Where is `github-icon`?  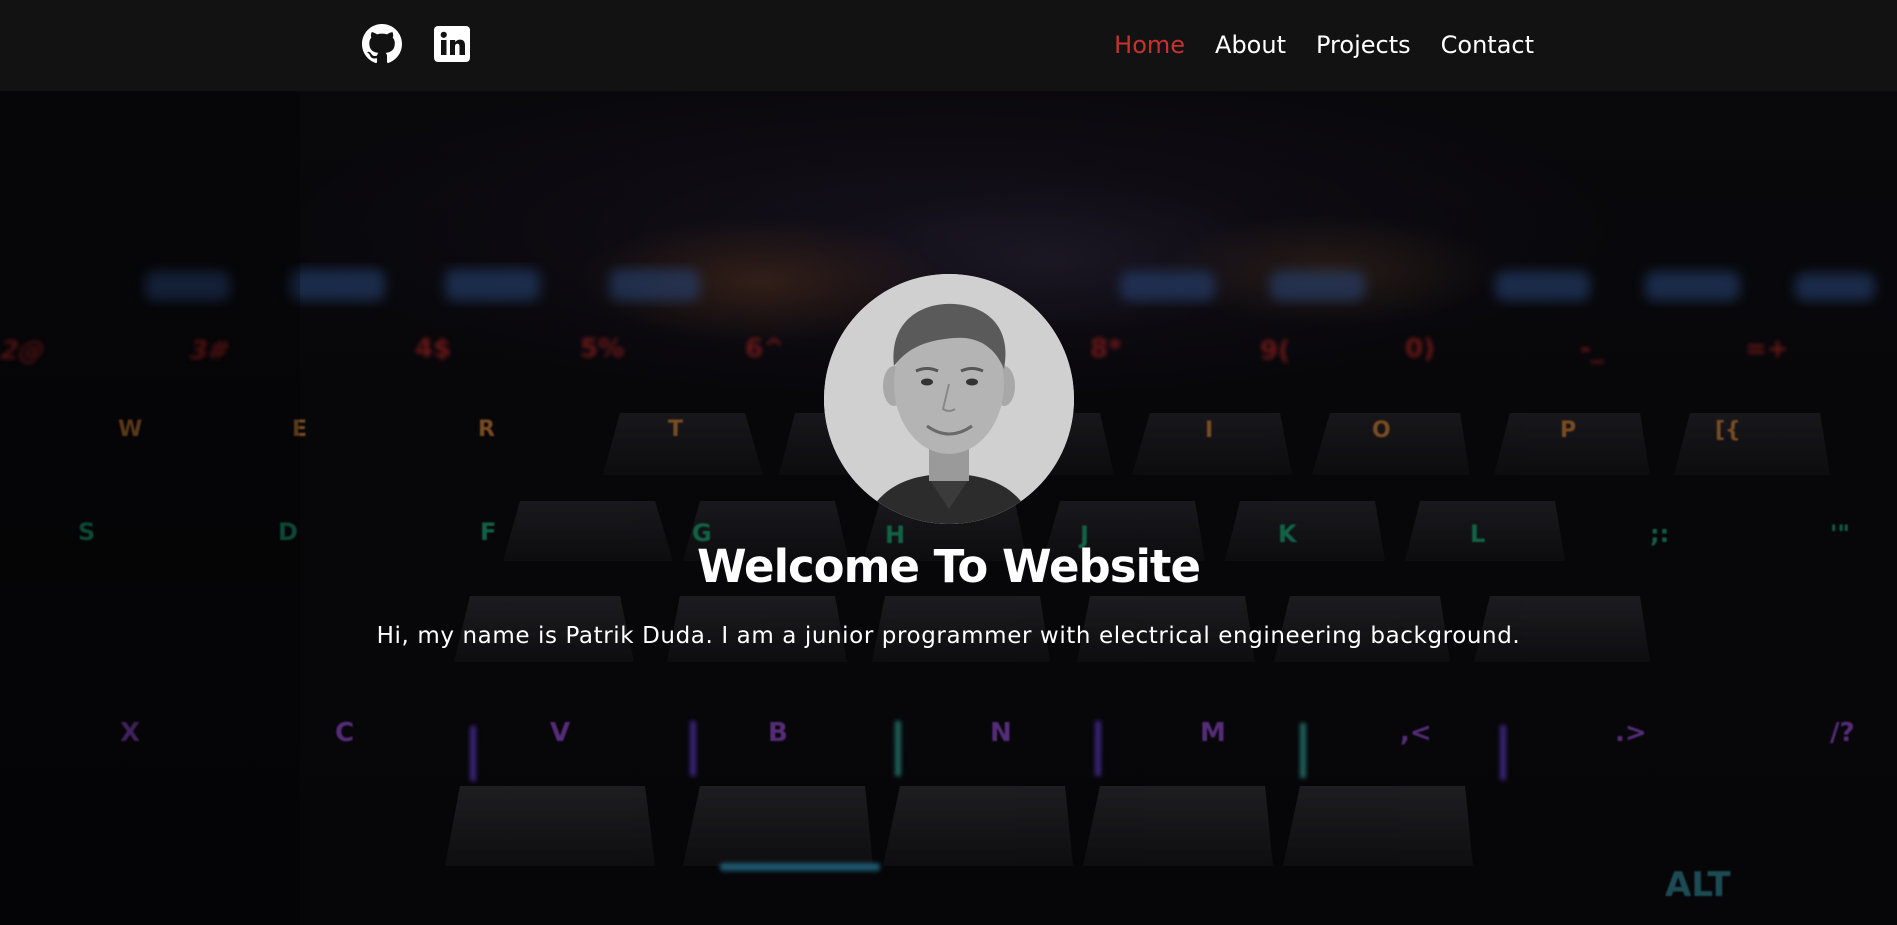
github-icon is located at coordinates (382, 44).